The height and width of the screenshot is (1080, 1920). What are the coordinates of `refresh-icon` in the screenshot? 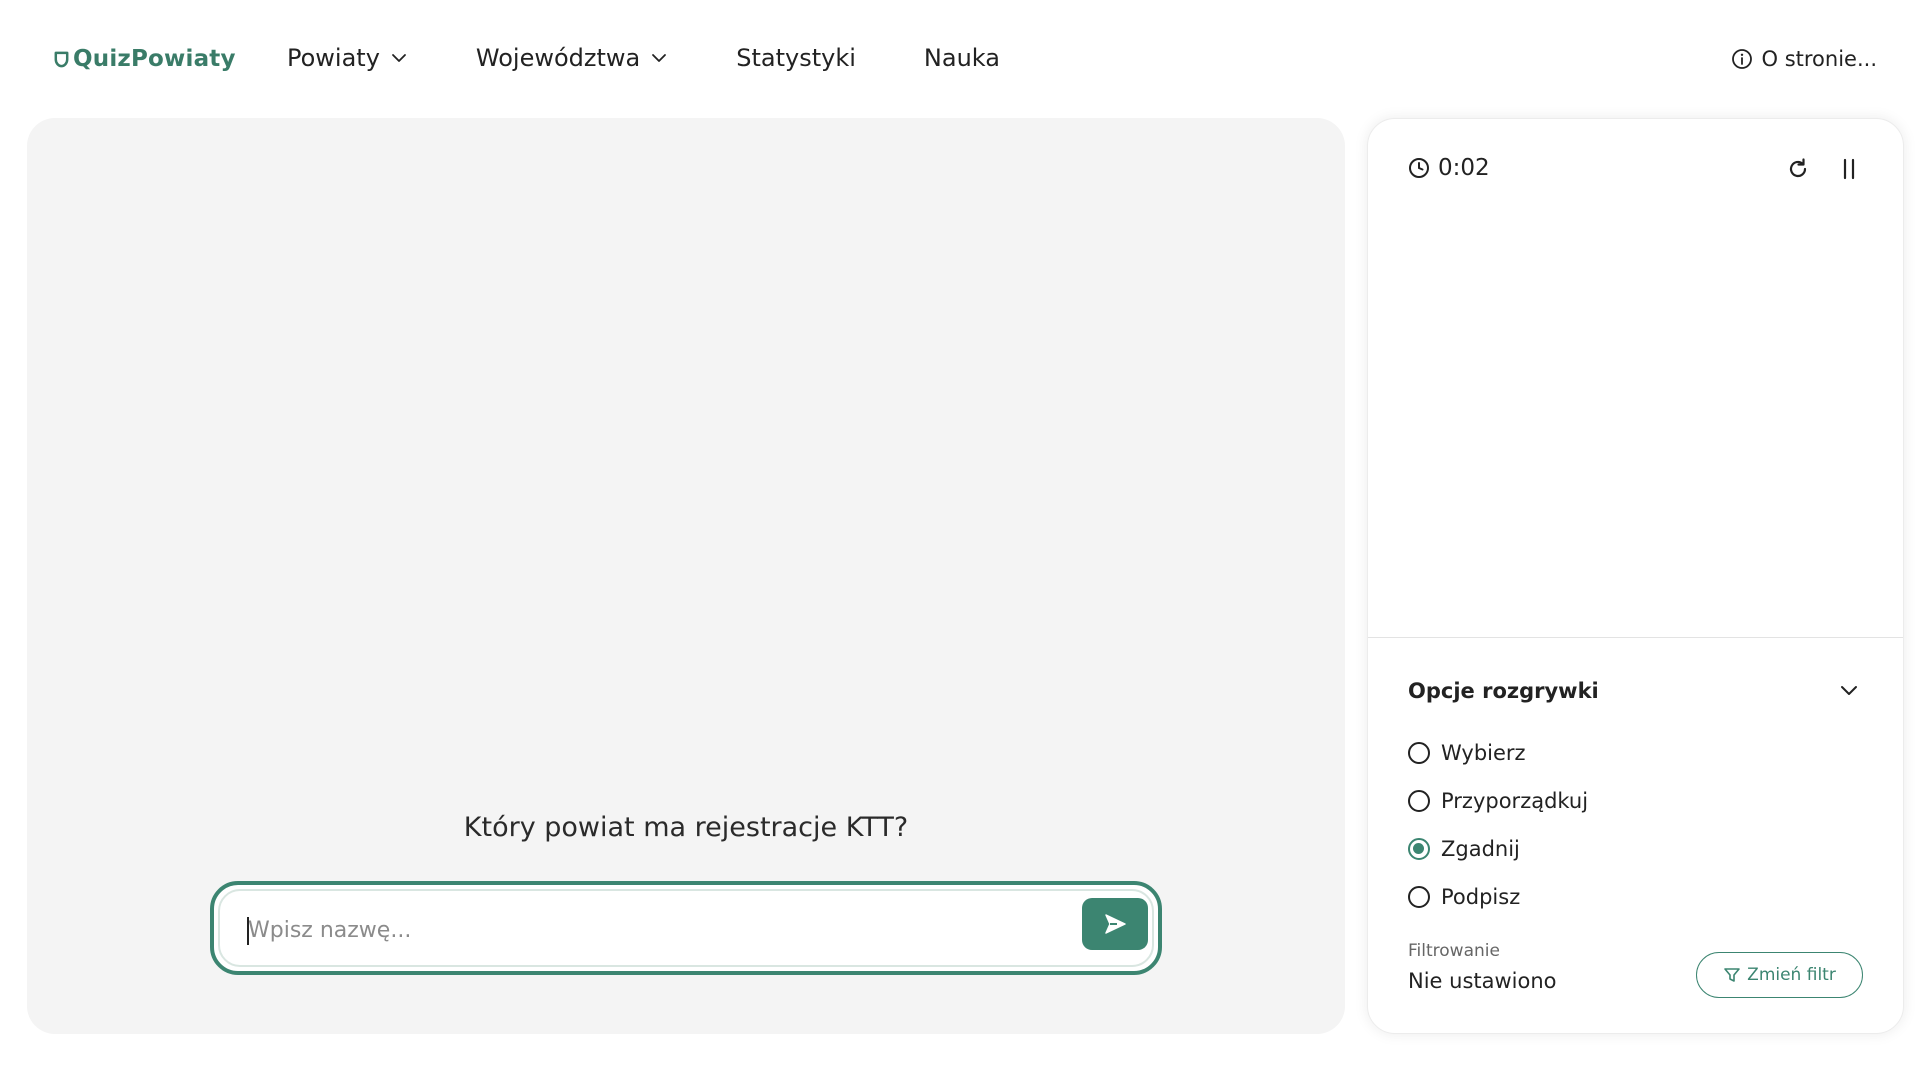 It's located at (1798, 168).